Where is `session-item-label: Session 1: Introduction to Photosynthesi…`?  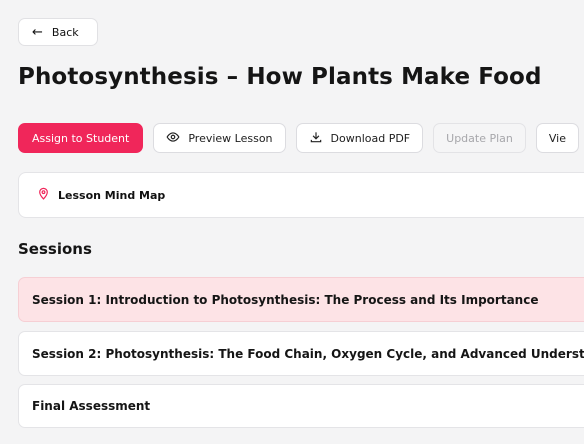
session-item-label: Session 1: Introduction to Photosynthesi… is located at coordinates (285, 299).